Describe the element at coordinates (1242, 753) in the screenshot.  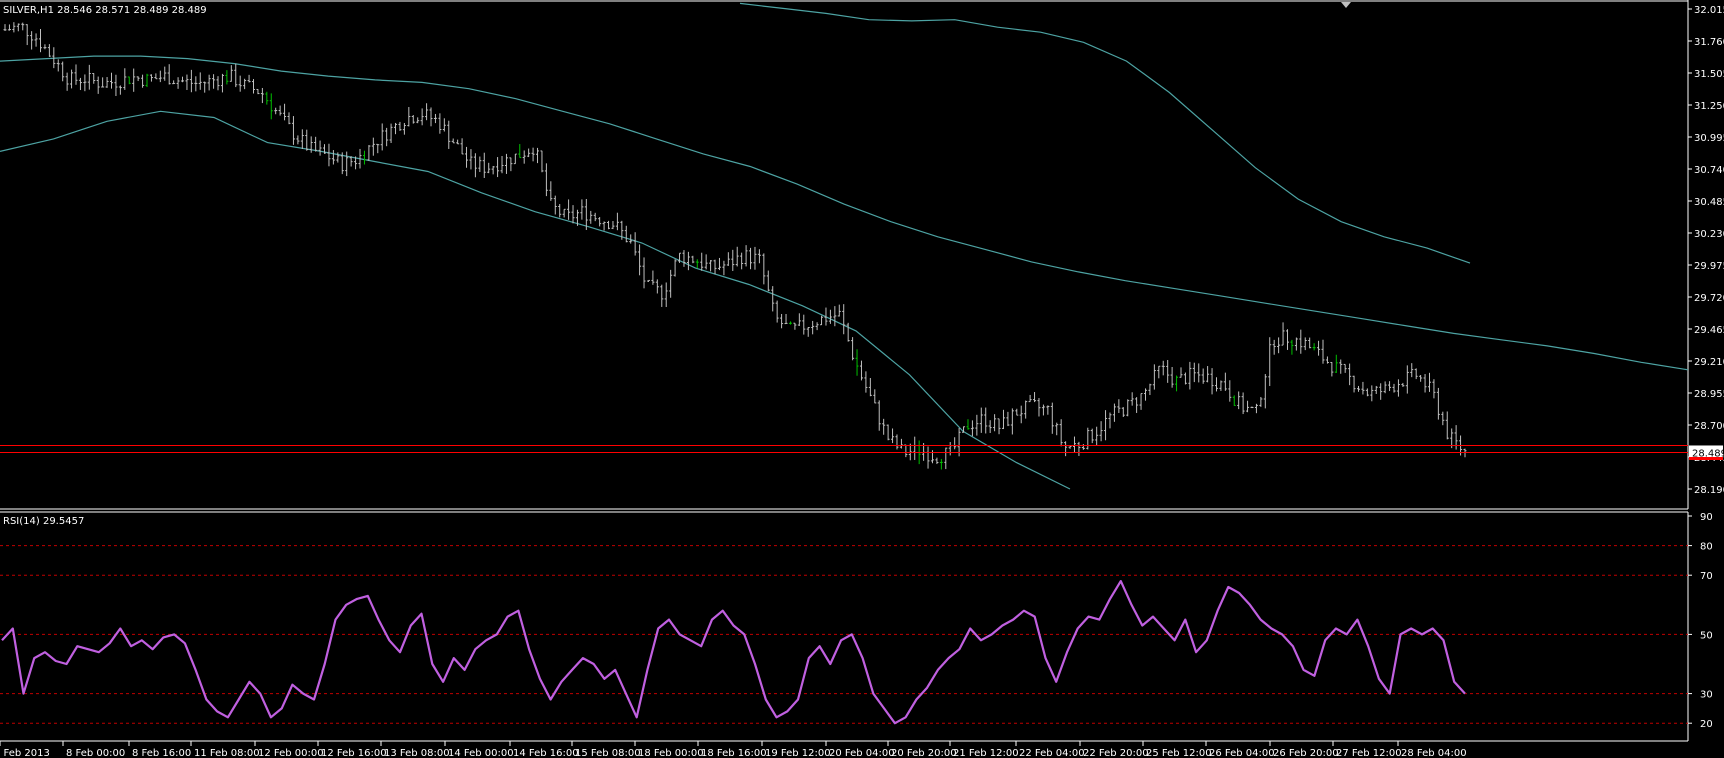
I see `time-tick-label: 26 Feb 04:00` at that location.